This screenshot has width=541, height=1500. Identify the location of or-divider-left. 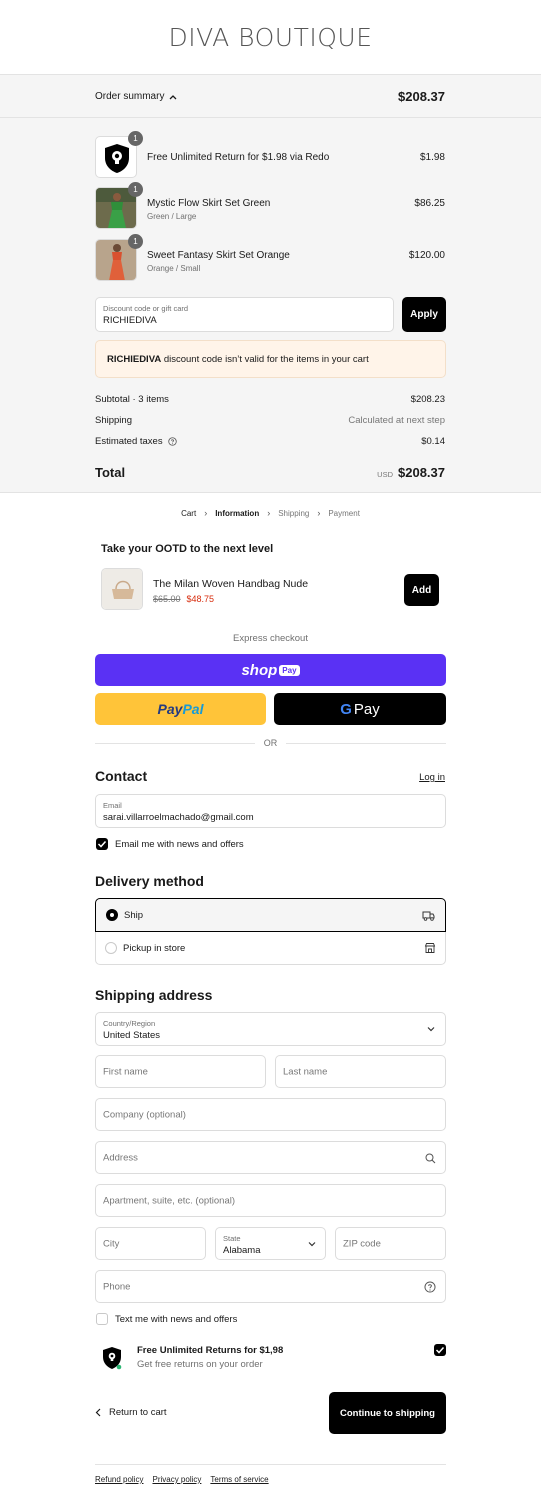
(175, 743).